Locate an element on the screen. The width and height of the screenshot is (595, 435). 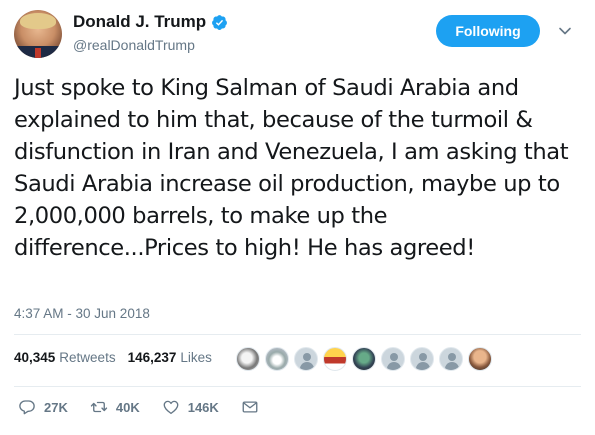
heart-icon is located at coordinates (171, 407).